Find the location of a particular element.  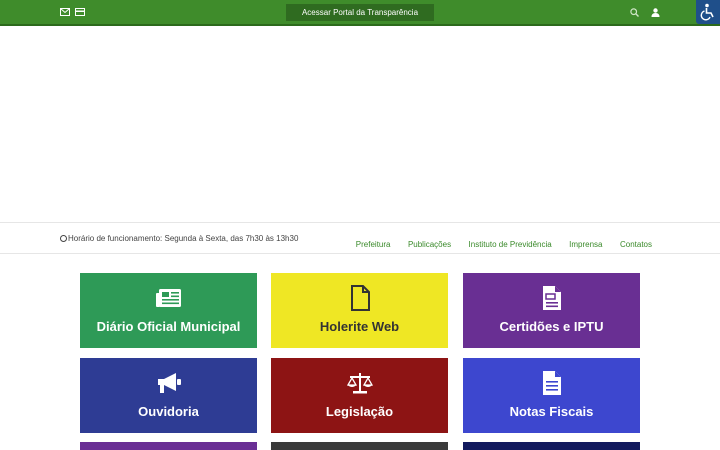

tile-notas-fiscais: Notas Fiscais is located at coordinates (551, 395).